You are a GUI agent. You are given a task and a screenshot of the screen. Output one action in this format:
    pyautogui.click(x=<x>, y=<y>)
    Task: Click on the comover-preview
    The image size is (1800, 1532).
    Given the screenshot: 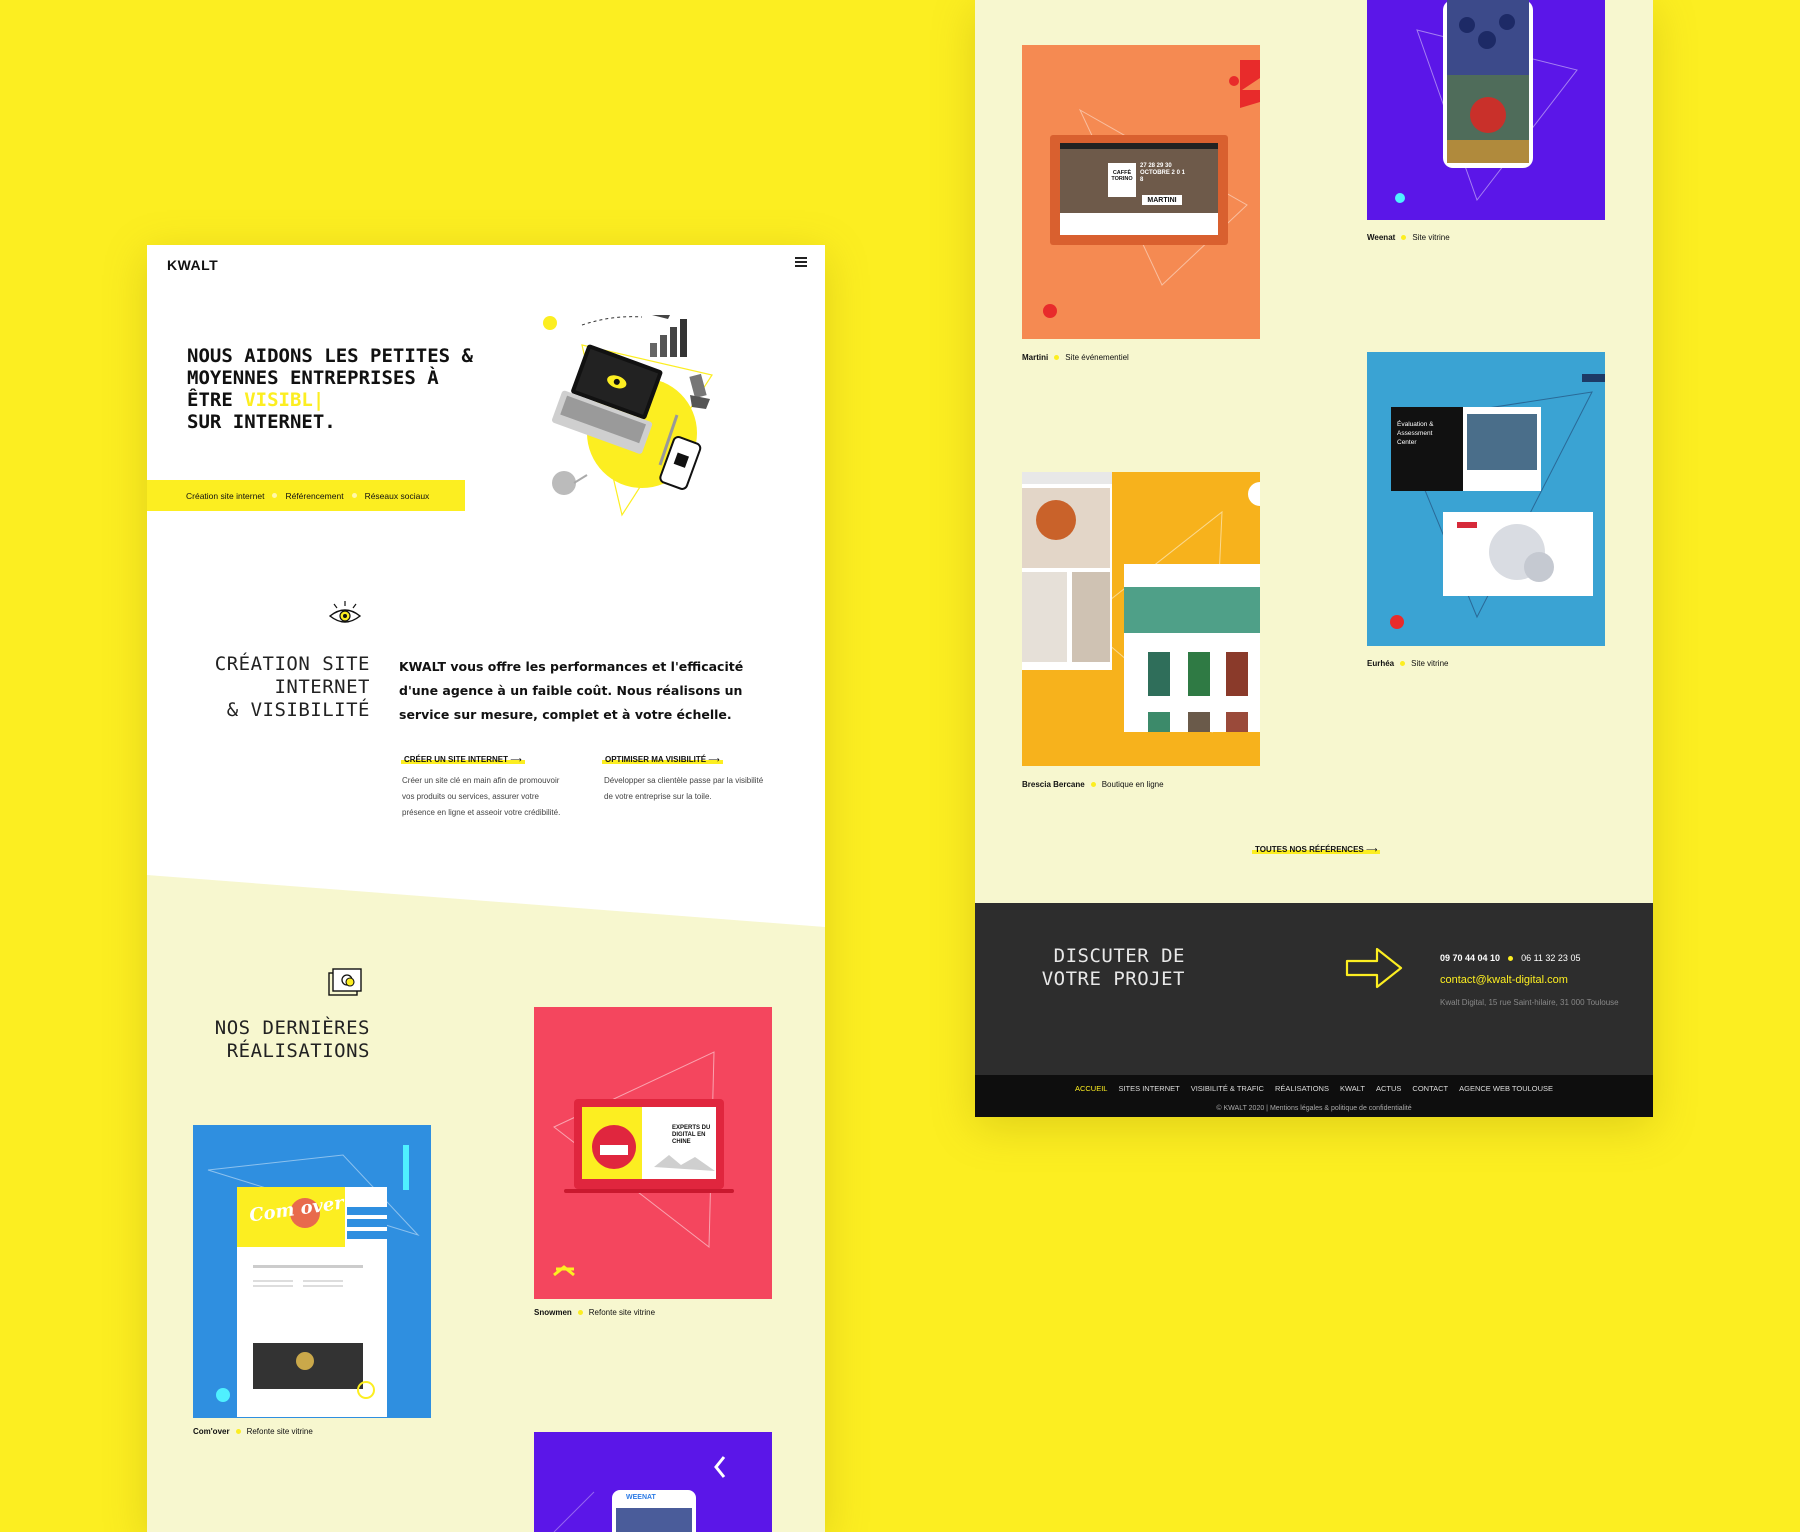 What is the action you would take?
    pyautogui.click(x=313, y=1281)
    